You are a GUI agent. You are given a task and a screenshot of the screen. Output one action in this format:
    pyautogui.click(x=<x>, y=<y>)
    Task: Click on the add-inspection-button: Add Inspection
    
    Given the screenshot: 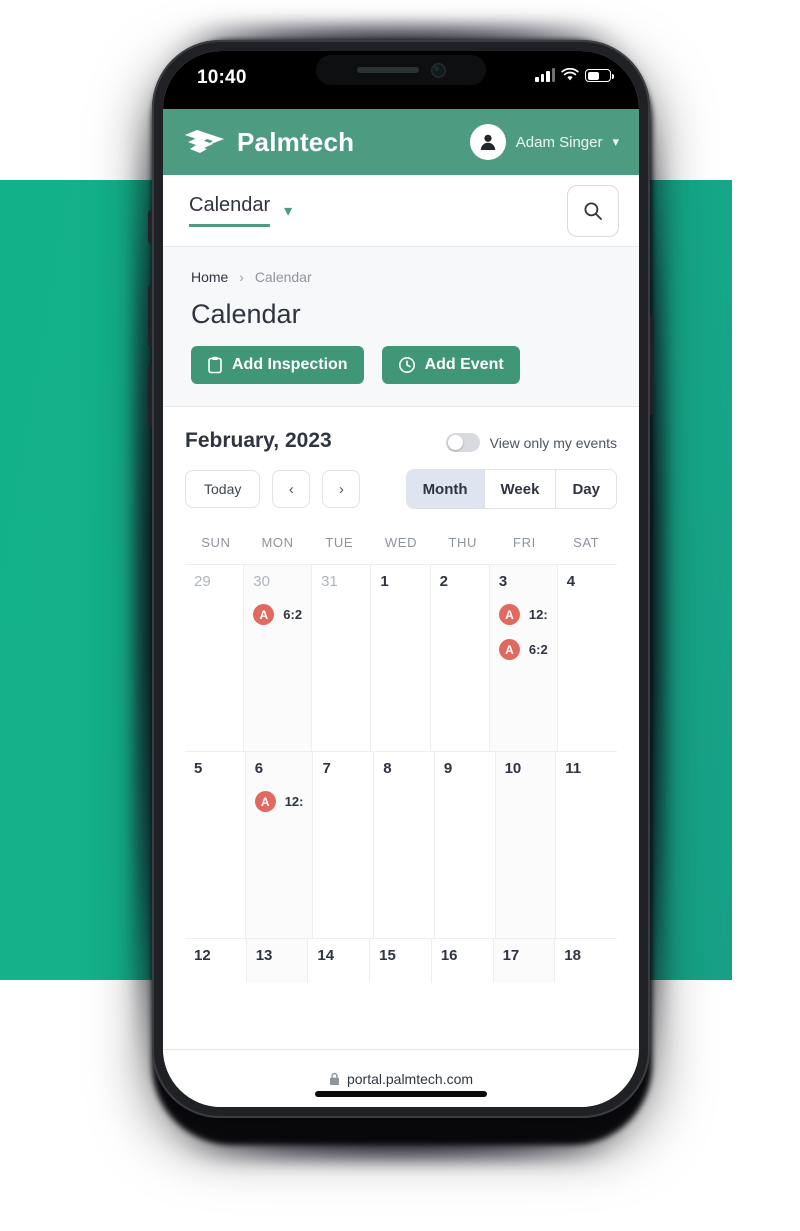 What is the action you would take?
    pyautogui.click(x=277, y=365)
    